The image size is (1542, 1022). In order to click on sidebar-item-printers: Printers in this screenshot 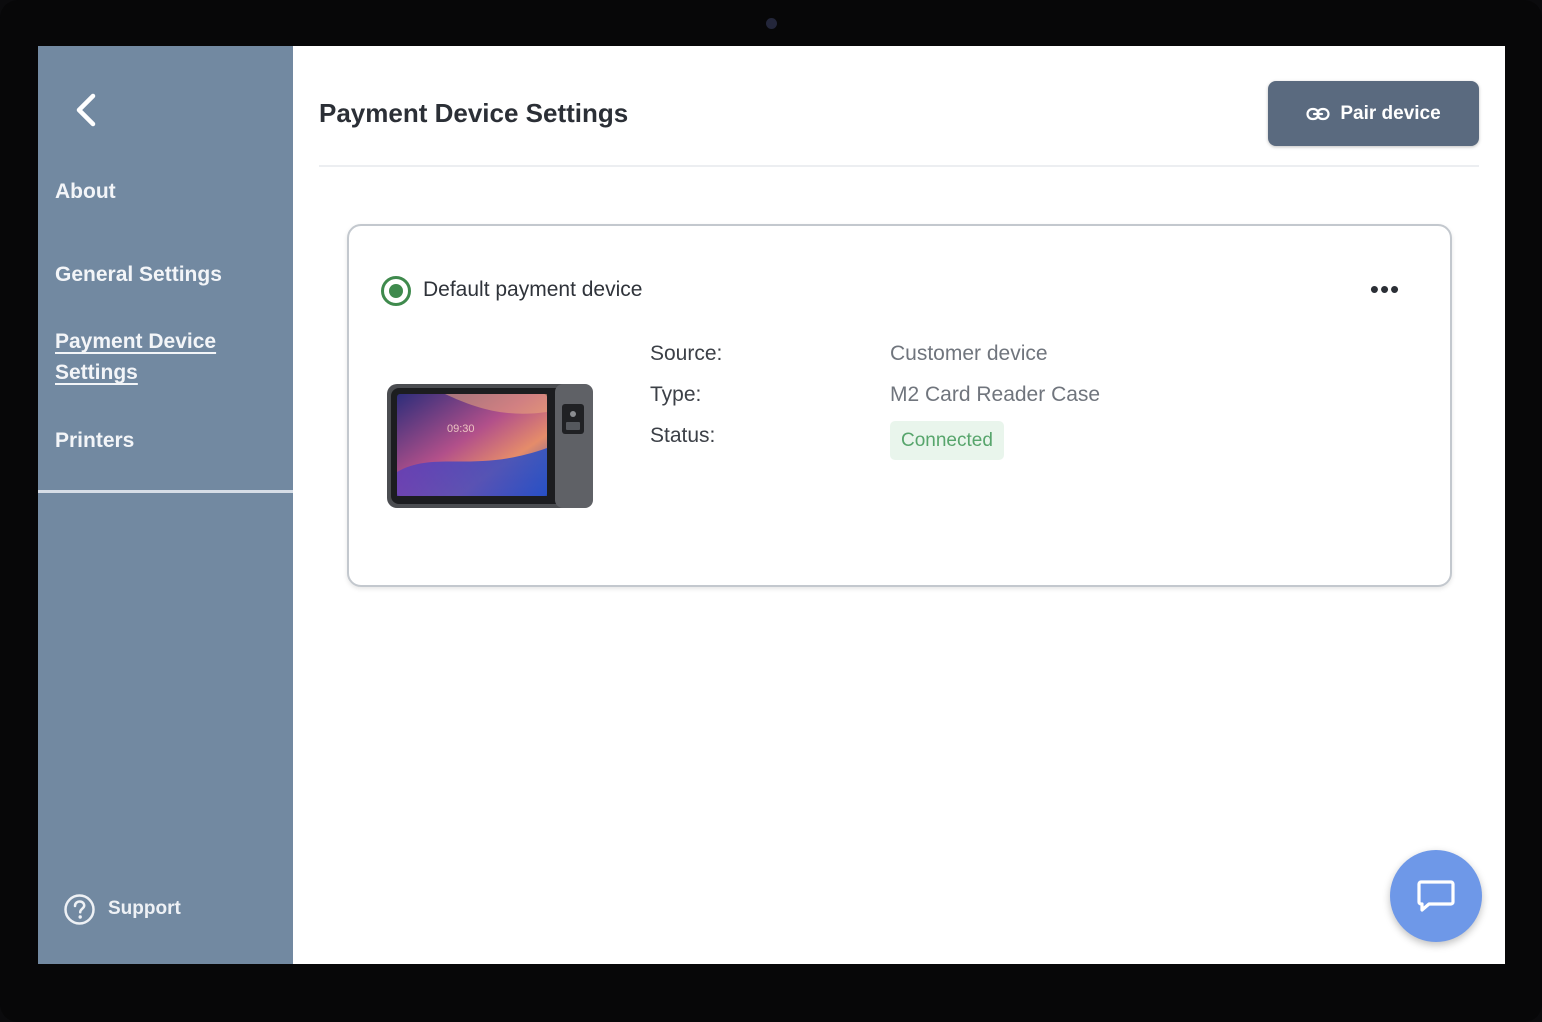, I will do `click(165, 440)`.